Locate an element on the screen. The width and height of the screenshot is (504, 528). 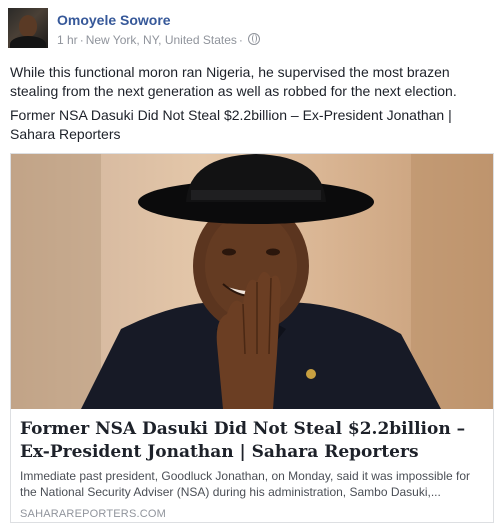
globe-icon is located at coordinates (253, 39).